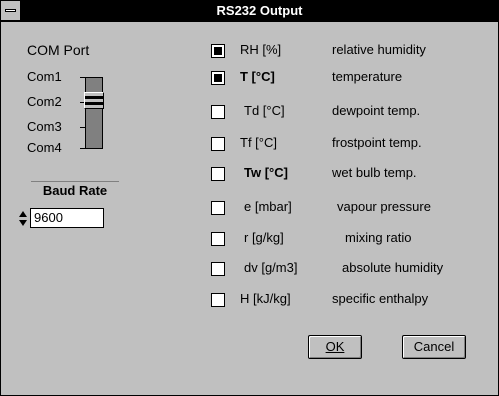  What do you see at coordinates (380, 298) in the screenshot?
I see `desc-h: specific enthalpy` at bounding box center [380, 298].